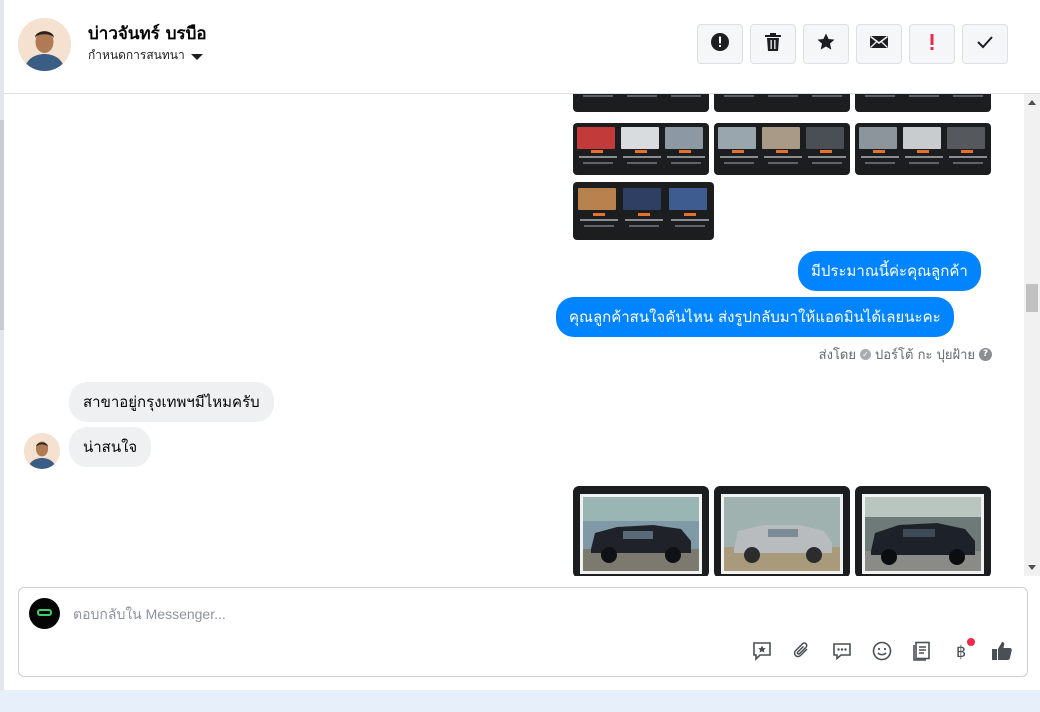 Image resolution: width=1040 pixels, height=712 pixels. I want to click on follow-up-button, so click(932, 44).